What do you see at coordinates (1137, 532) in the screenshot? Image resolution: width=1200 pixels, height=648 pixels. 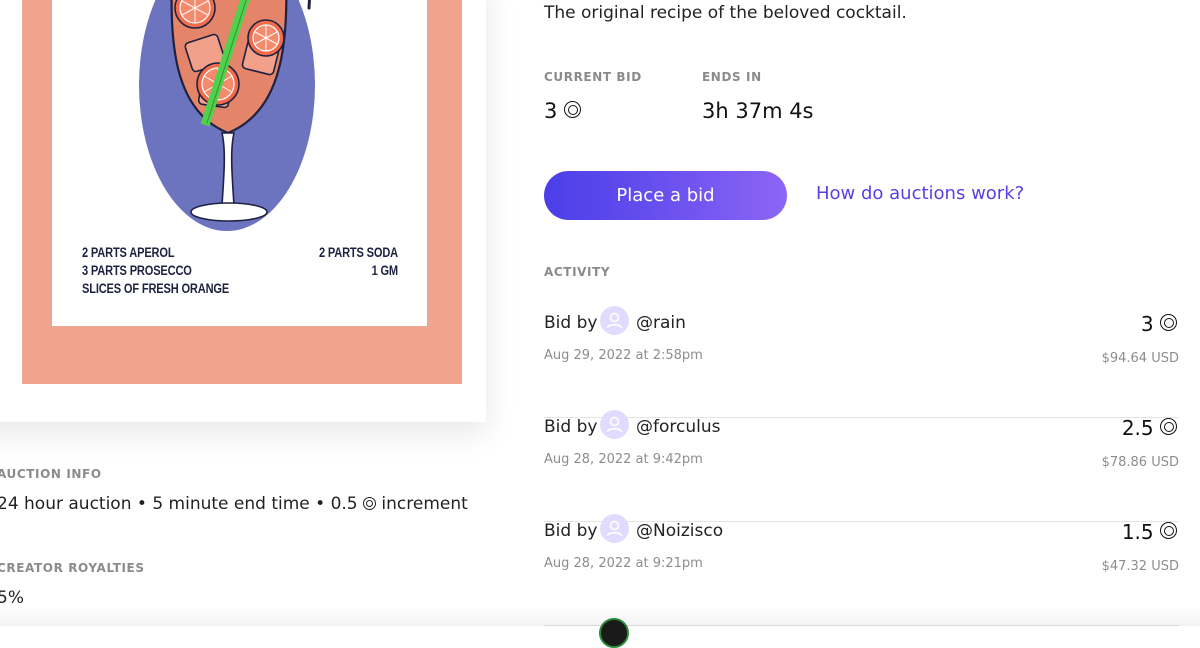 I see `bid-amount-value: 1.5` at bounding box center [1137, 532].